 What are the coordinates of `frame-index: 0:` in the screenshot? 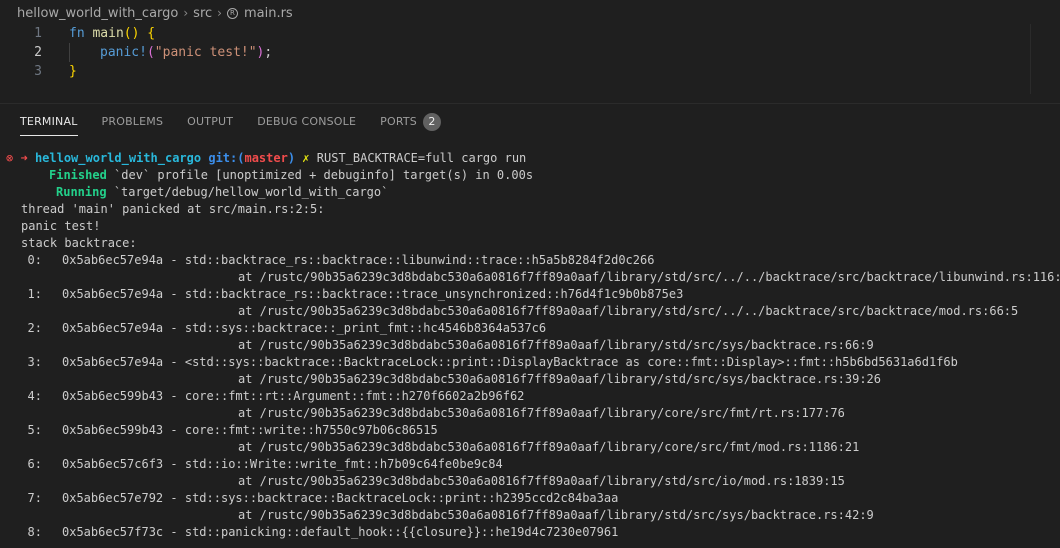 It's located at (34, 260).